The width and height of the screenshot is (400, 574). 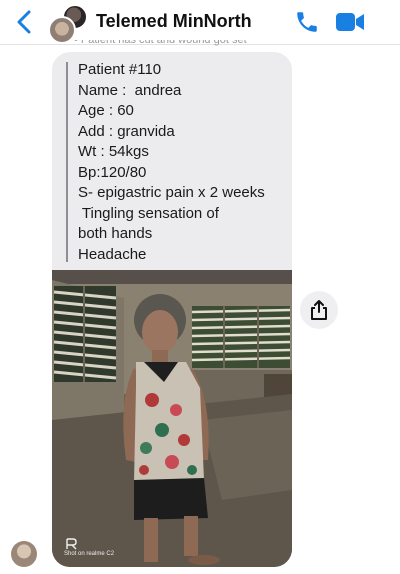 What do you see at coordinates (130, 90) in the screenshot?
I see `message-line: Name : andrea` at bounding box center [130, 90].